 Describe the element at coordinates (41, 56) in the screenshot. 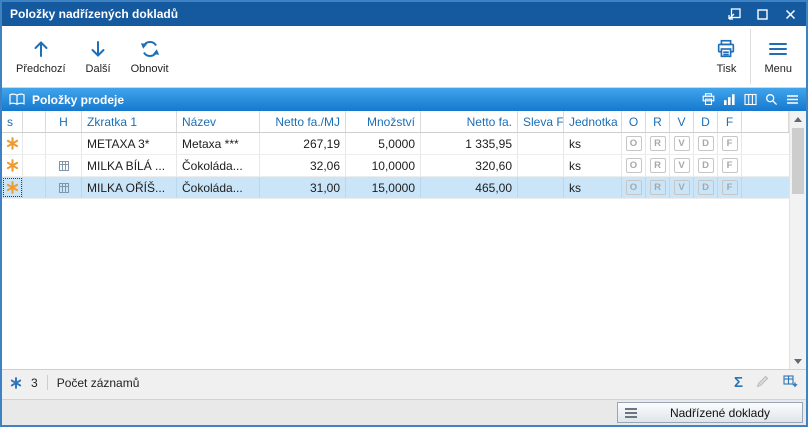

I see `previous-button: Předchozí` at that location.